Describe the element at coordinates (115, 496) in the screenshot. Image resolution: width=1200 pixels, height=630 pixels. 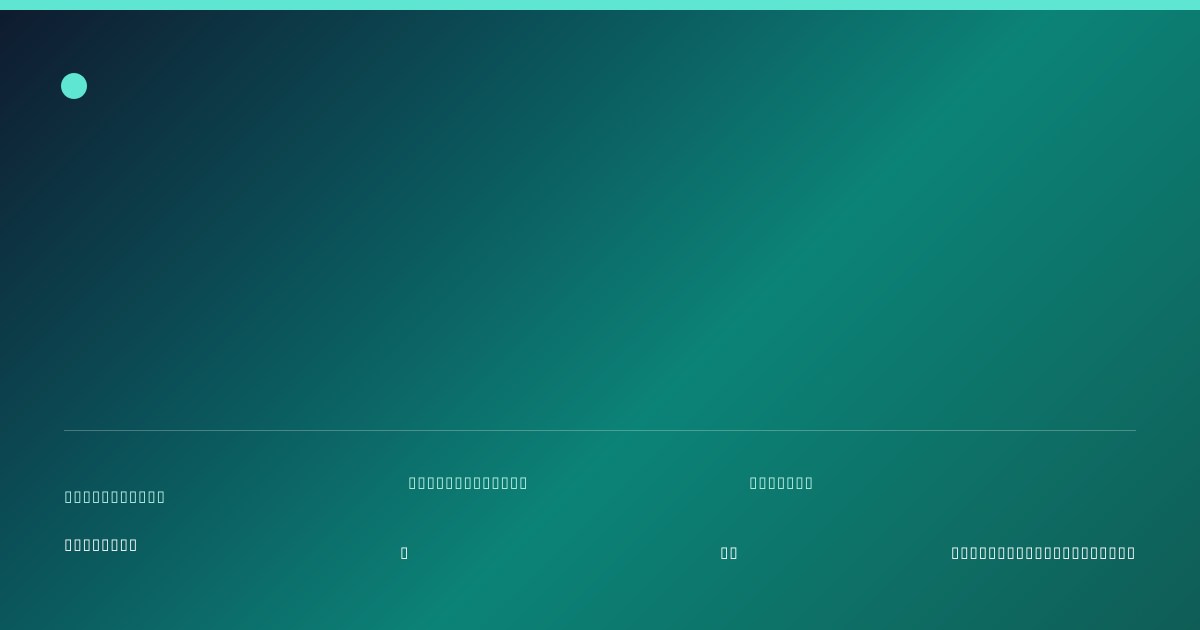
I see `footer-brand-name: ▯▯▯▯▯▯▯▯▯▯▯` at that location.